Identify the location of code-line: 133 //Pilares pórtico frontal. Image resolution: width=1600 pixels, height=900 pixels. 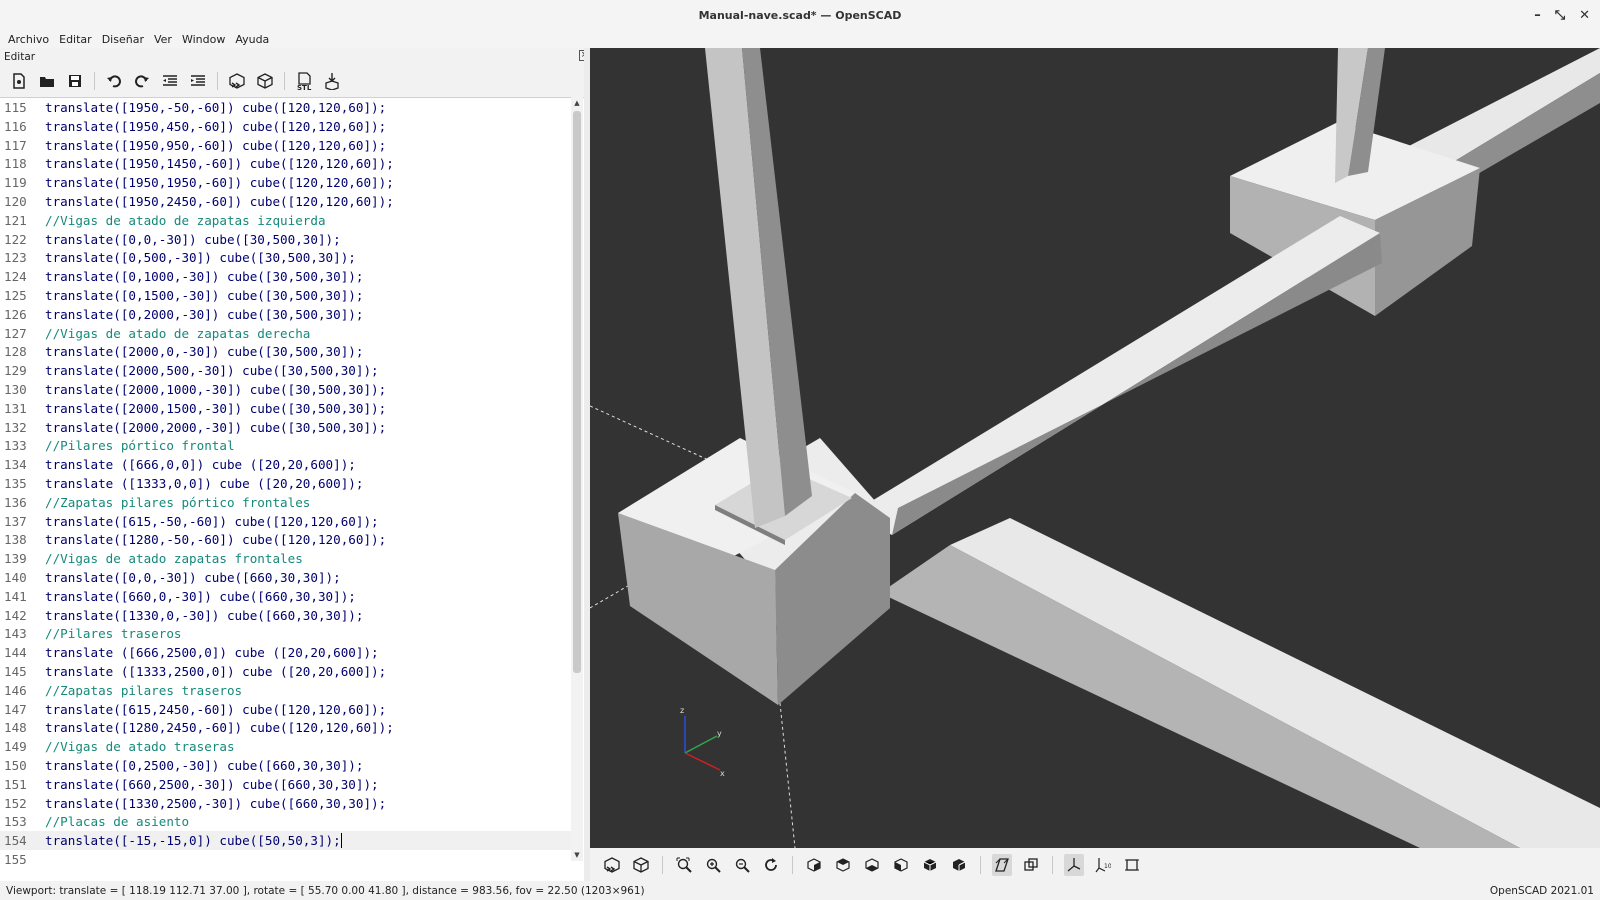
(290, 445).